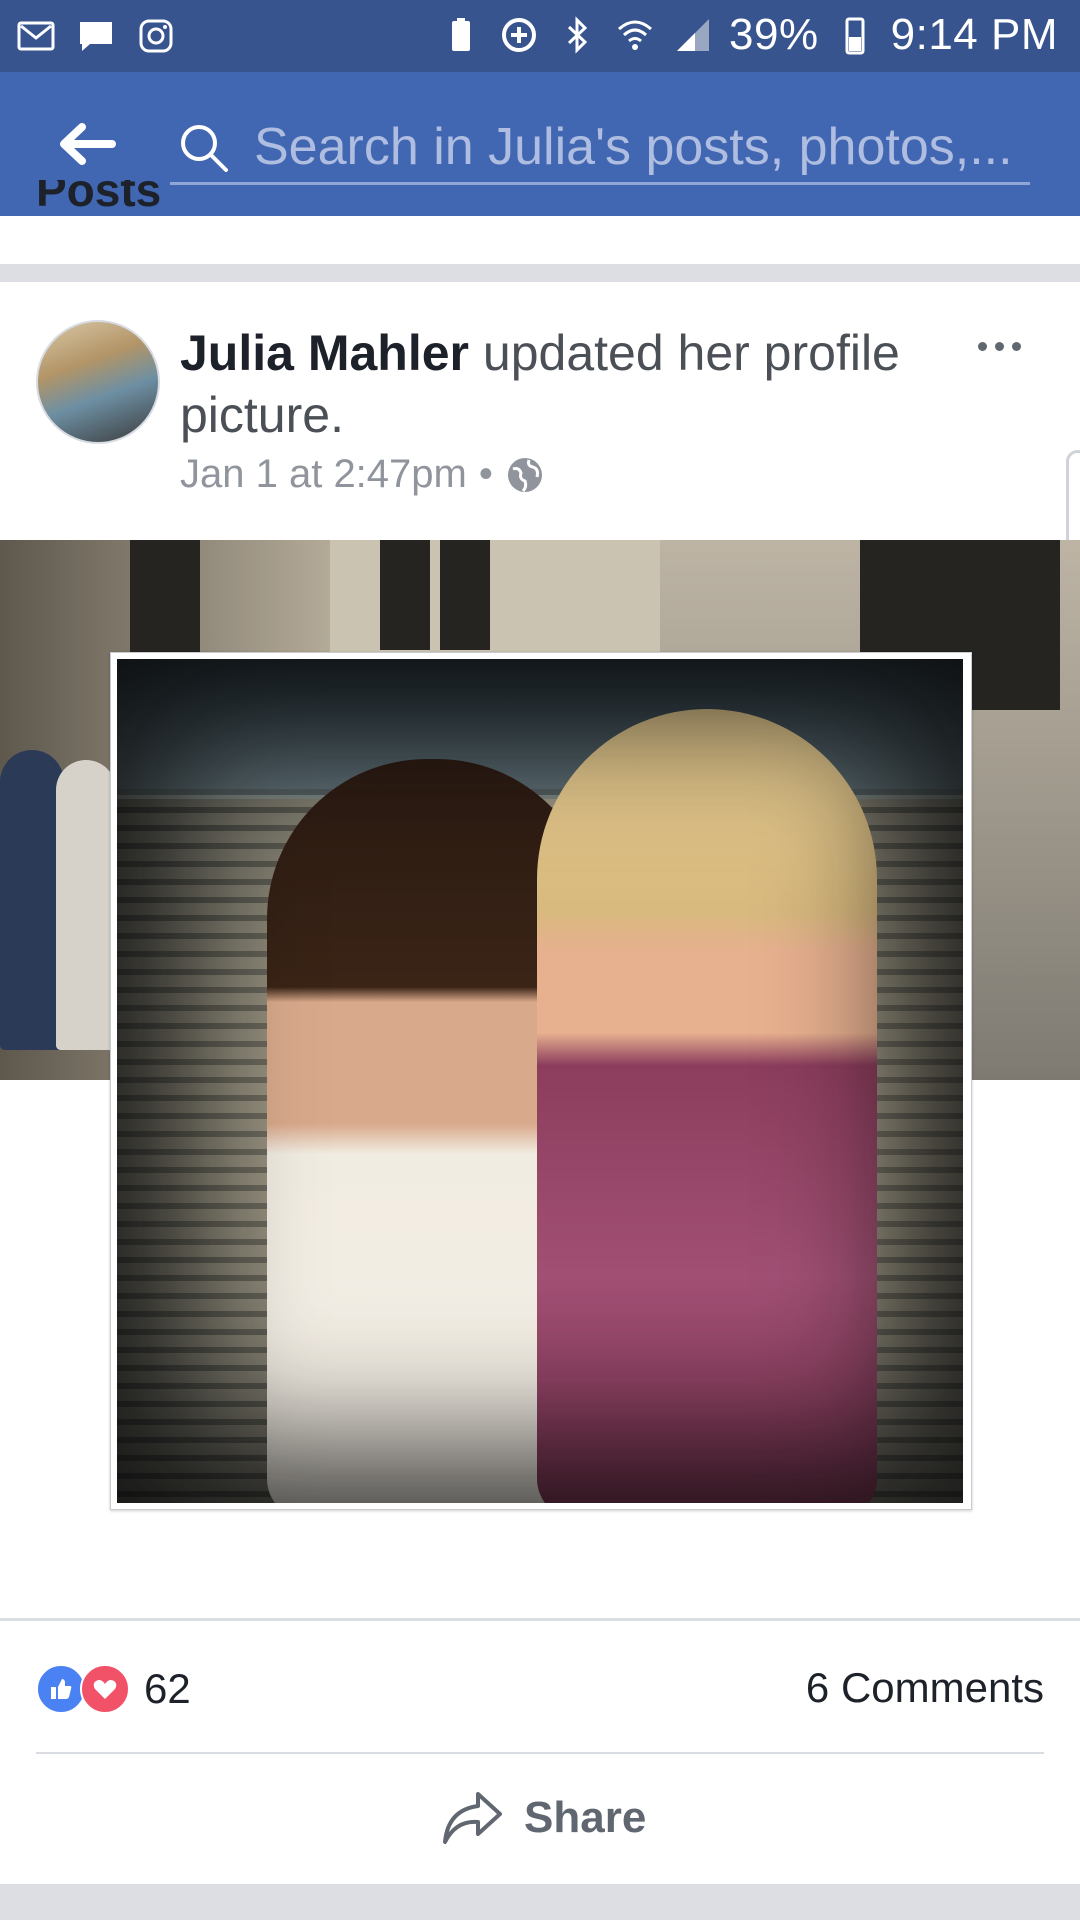 The width and height of the screenshot is (1080, 1920). I want to click on share-button: Share, so click(543, 1818).